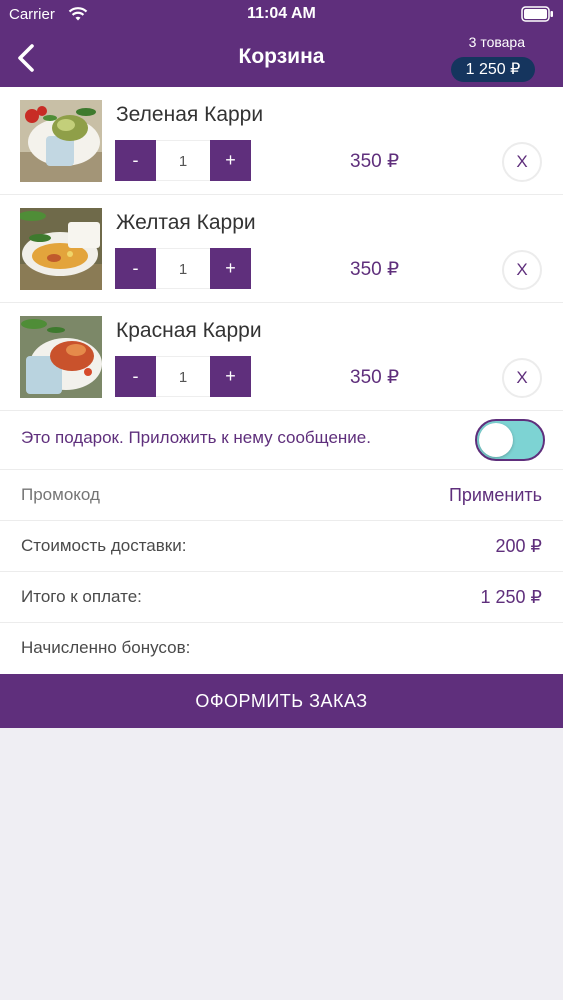  I want to click on cart-item: Зеленая Карри - 1 + 350 ₽ X, so click(281, 141).